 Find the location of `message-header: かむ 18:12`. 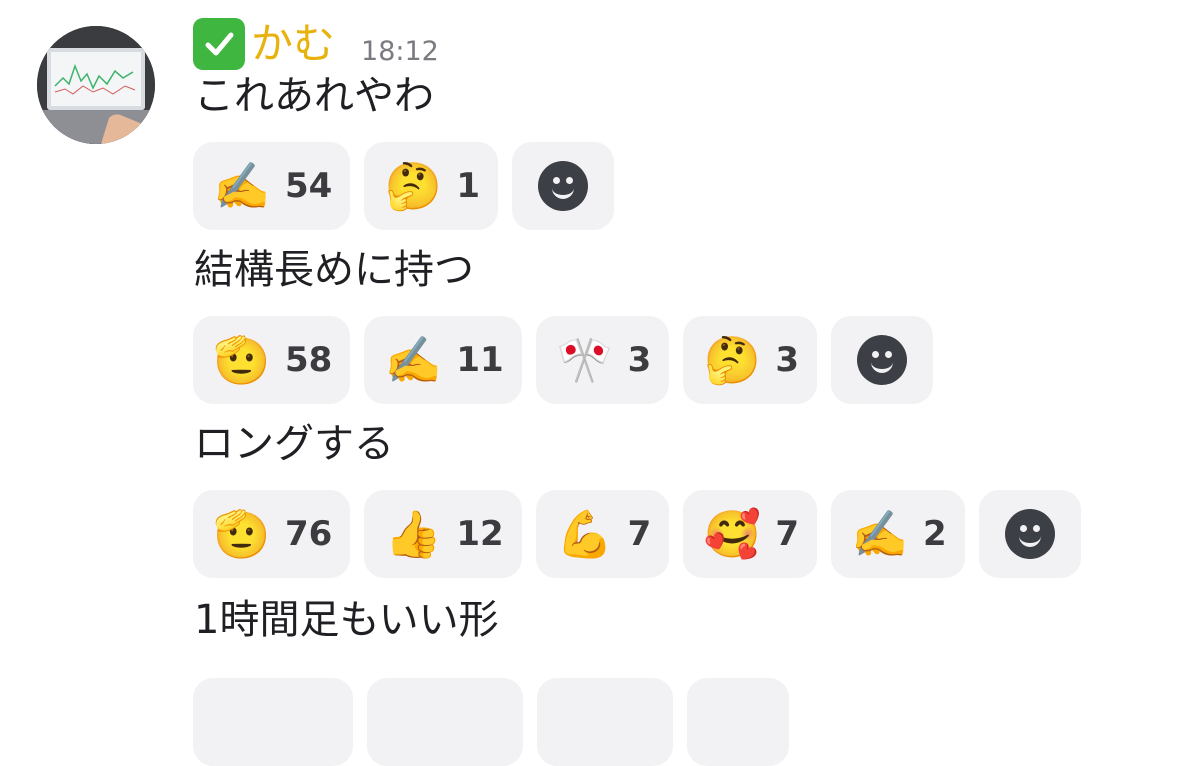

message-header: かむ 18:12 is located at coordinates (316, 44).